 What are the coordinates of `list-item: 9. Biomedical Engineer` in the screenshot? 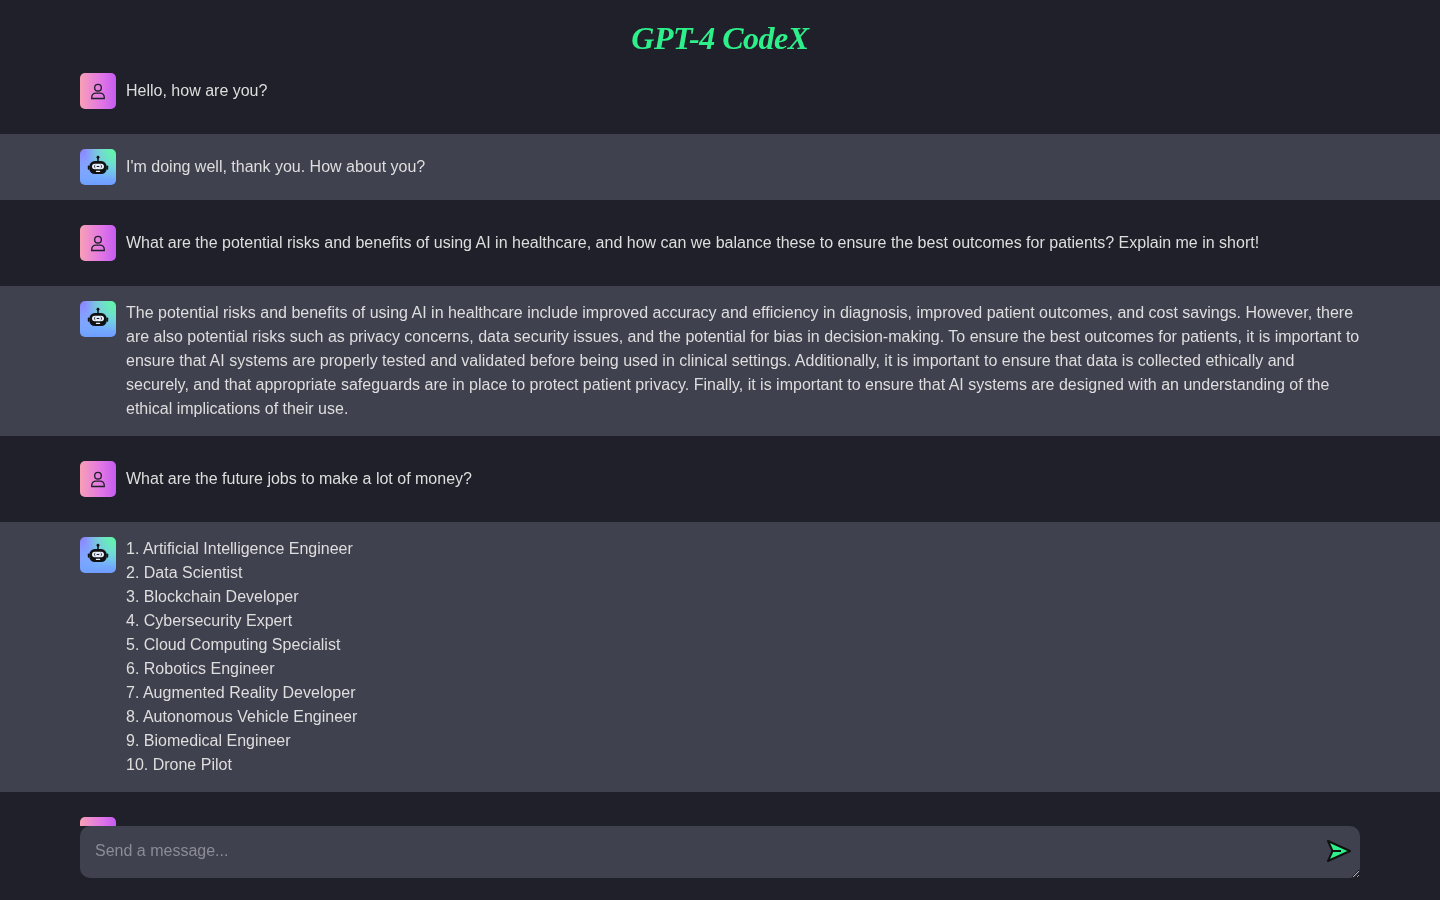 It's located at (209, 741).